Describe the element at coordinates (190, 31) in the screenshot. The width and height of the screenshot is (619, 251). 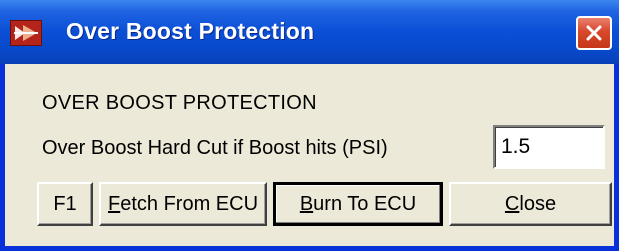
I see `window-title: Over Boost Protection` at that location.